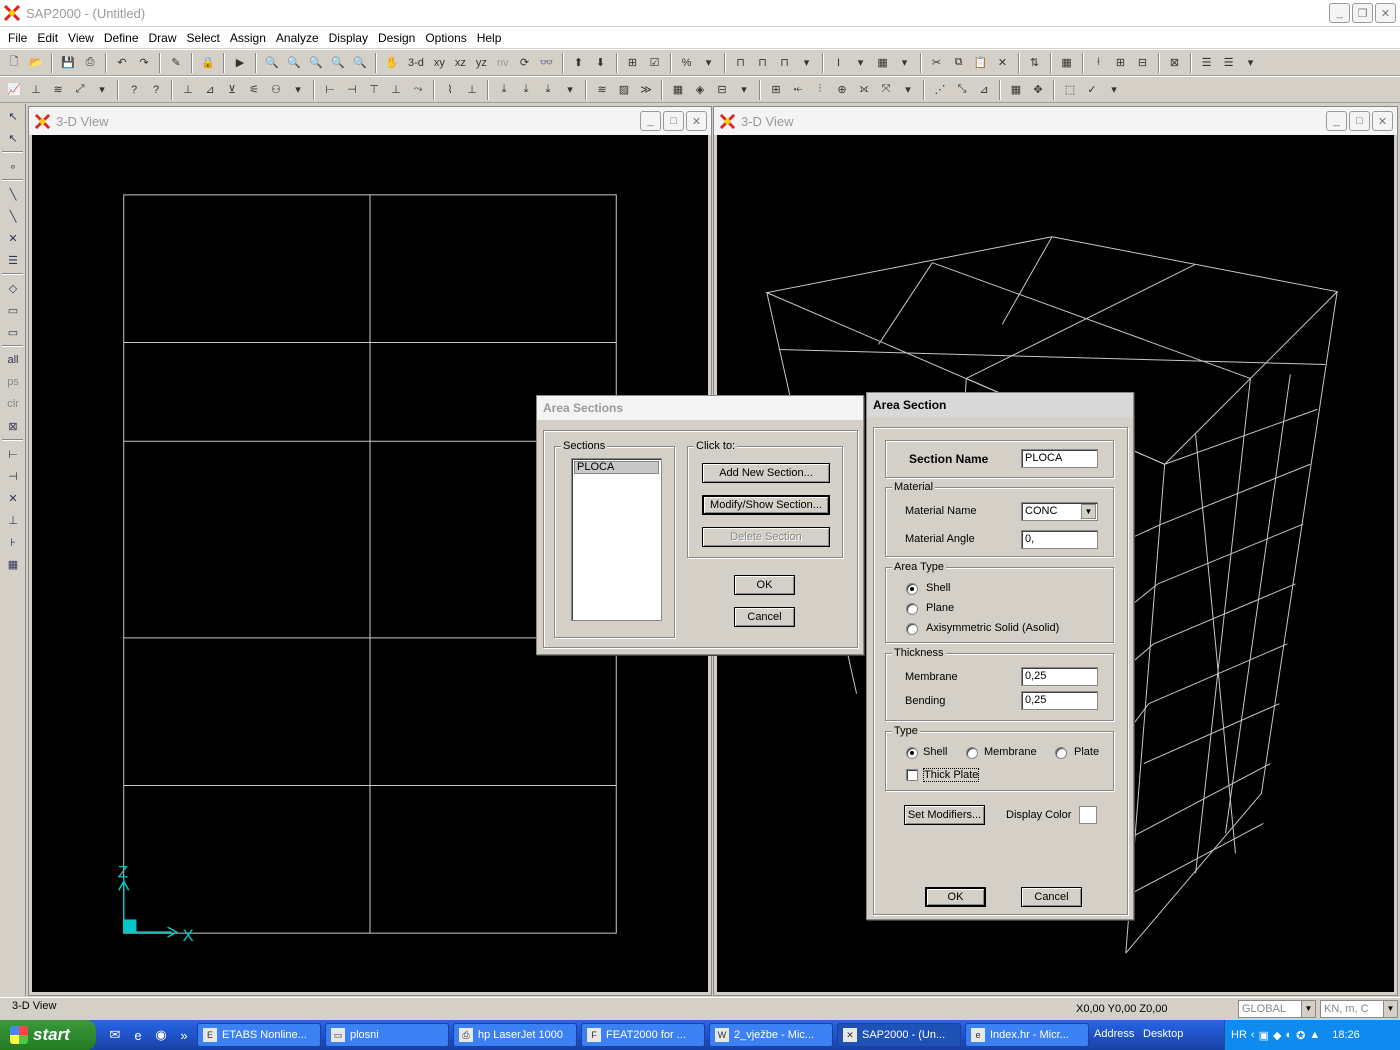 This screenshot has width=1400, height=1050. Describe the element at coordinates (396, 38) in the screenshot. I see `menu-design: Design` at that location.